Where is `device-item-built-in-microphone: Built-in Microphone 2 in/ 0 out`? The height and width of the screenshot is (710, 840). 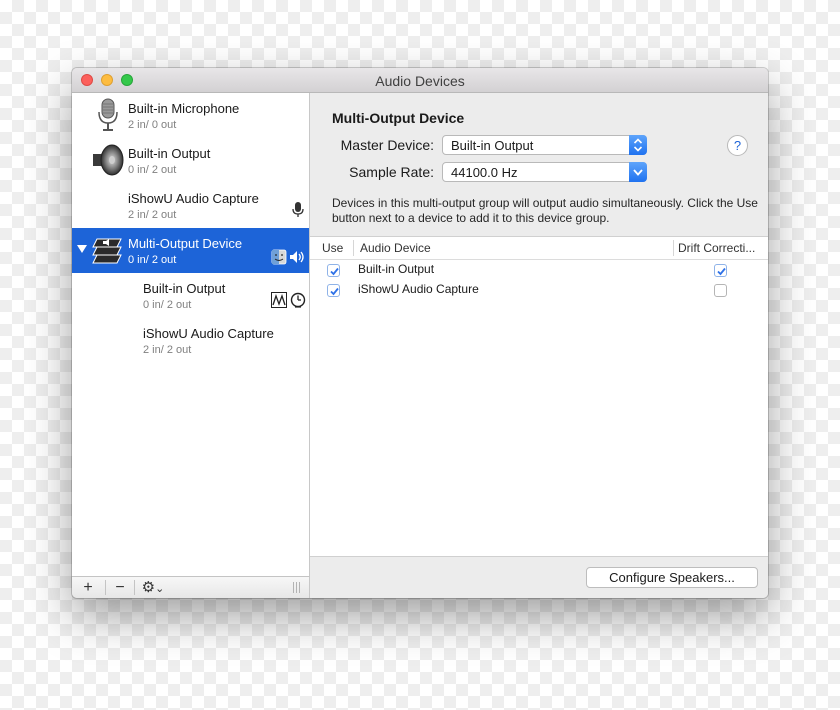 device-item-built-in-microphone: Built-in Microphone 2 in/ 0 out is located at coordinates (190, 115).